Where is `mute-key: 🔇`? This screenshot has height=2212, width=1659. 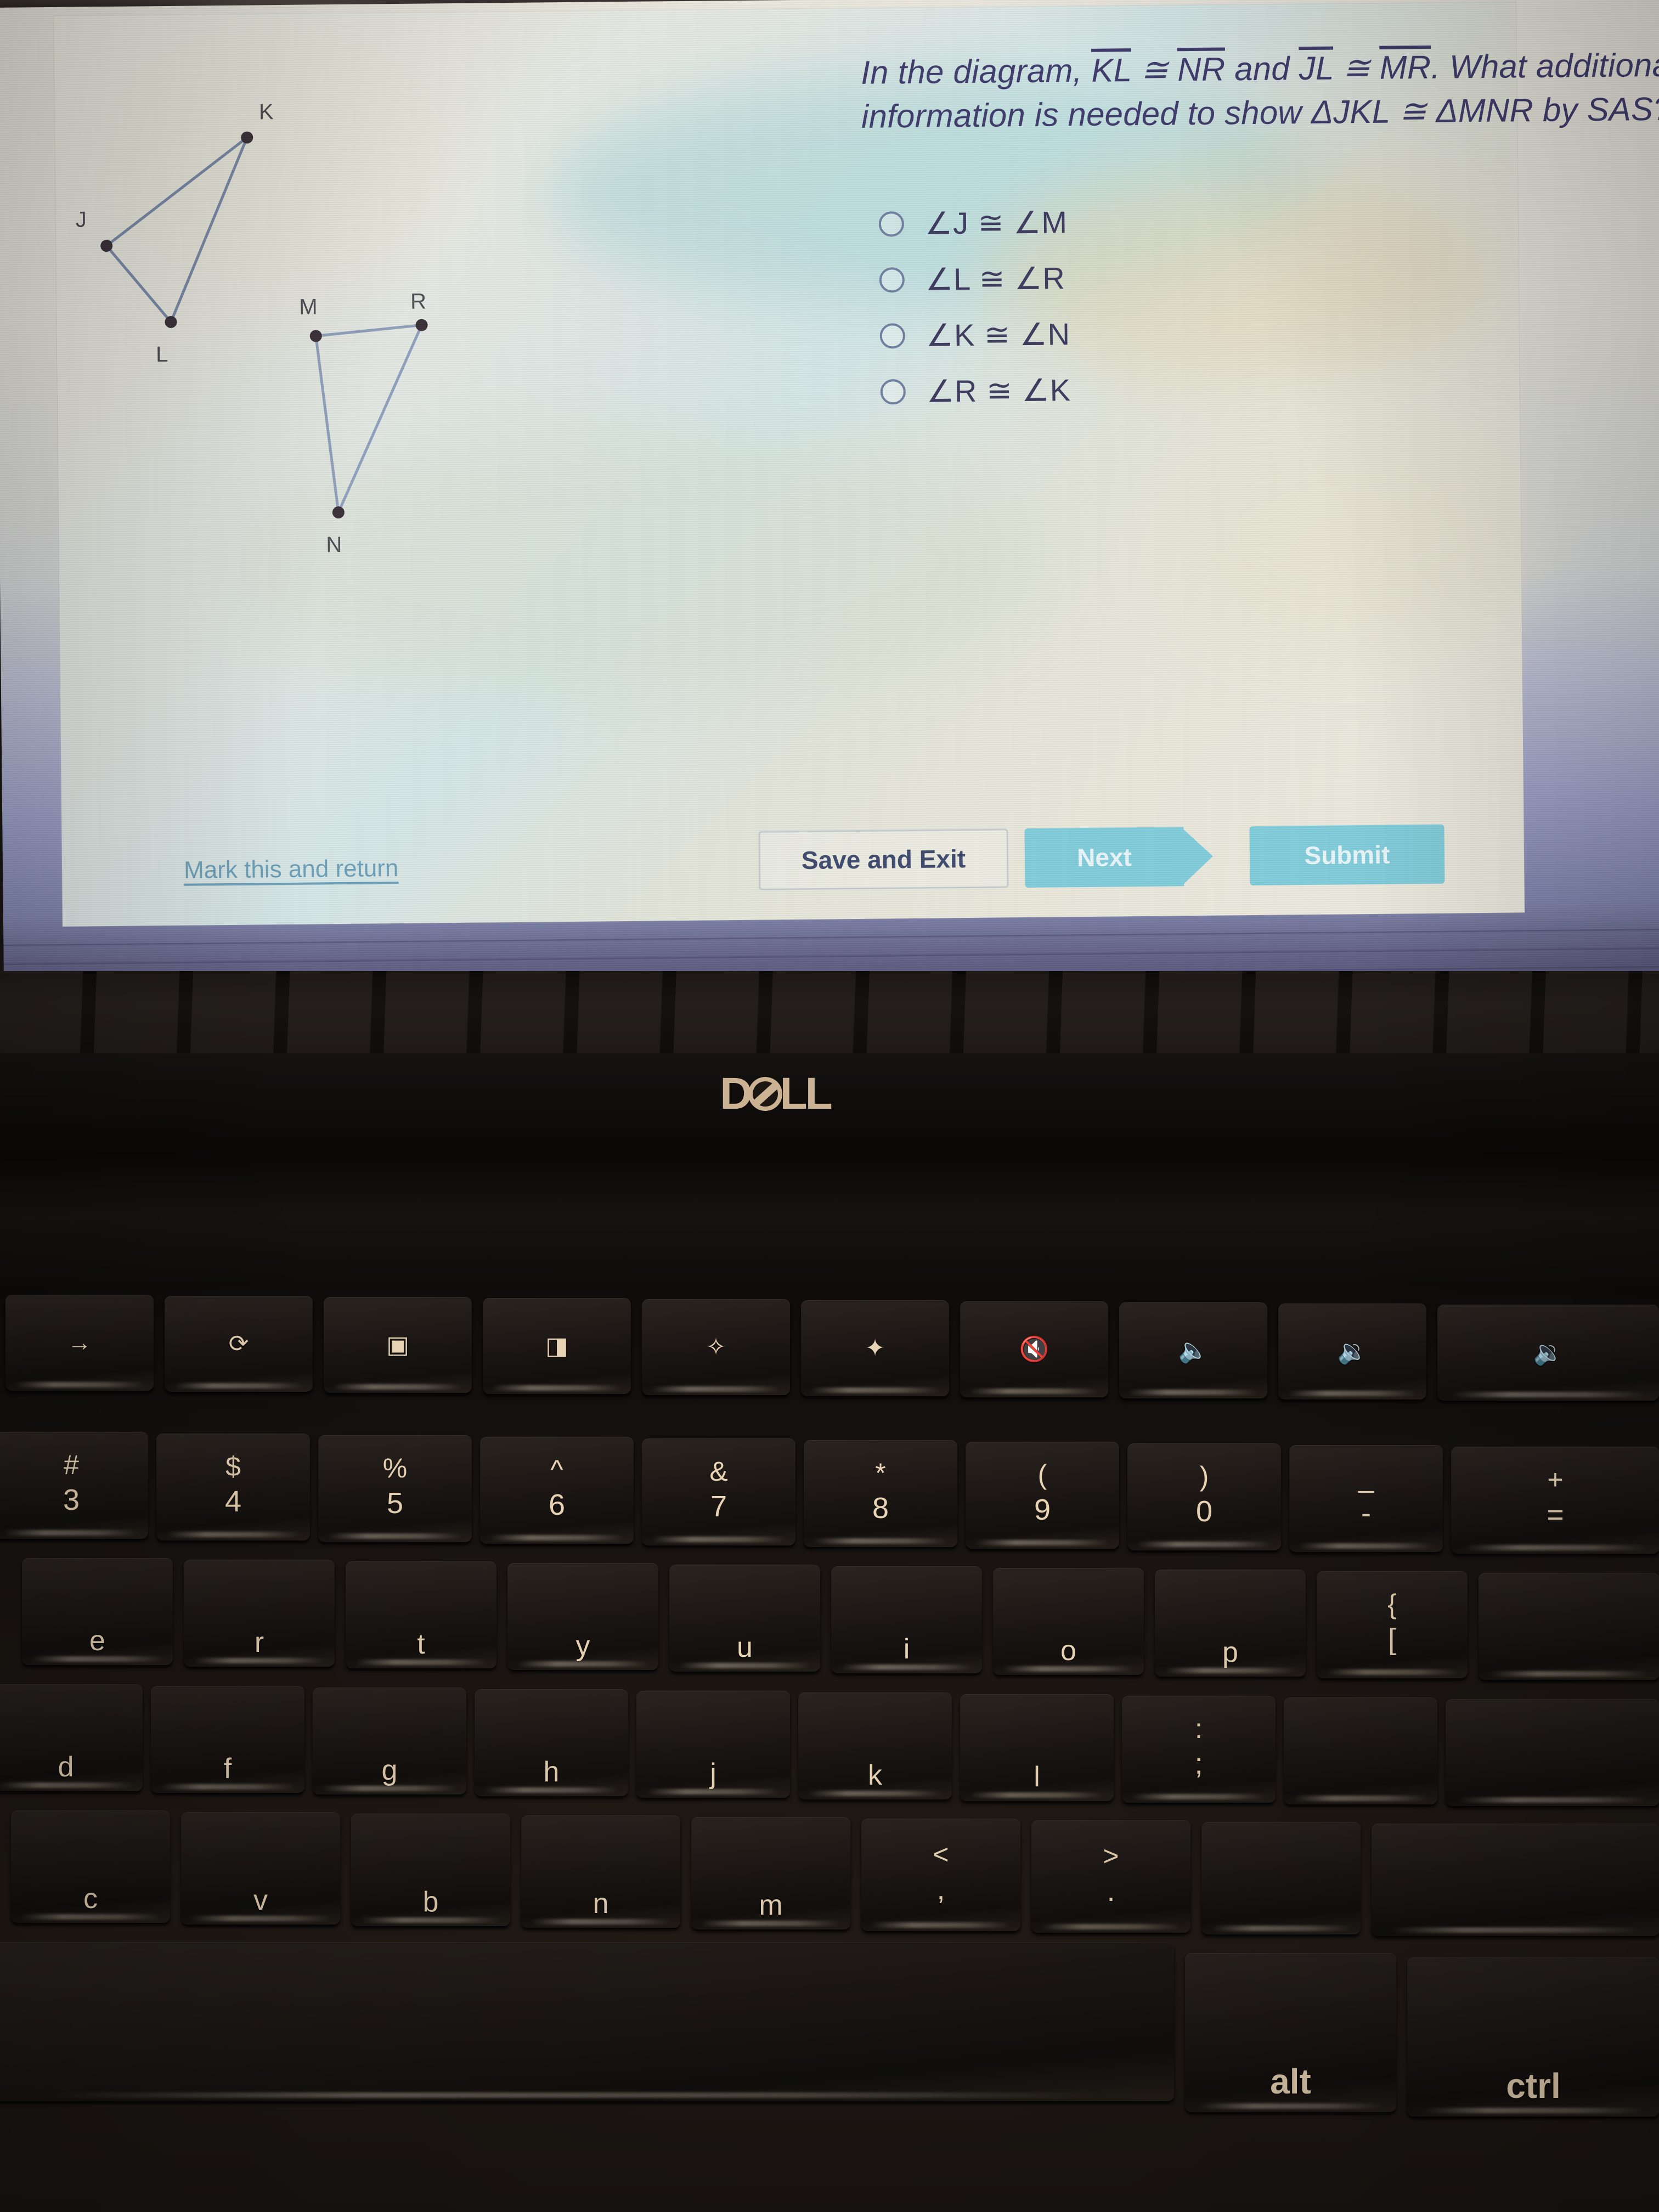 mute-key: 🔇 is located at coordinates (1034, 1349).